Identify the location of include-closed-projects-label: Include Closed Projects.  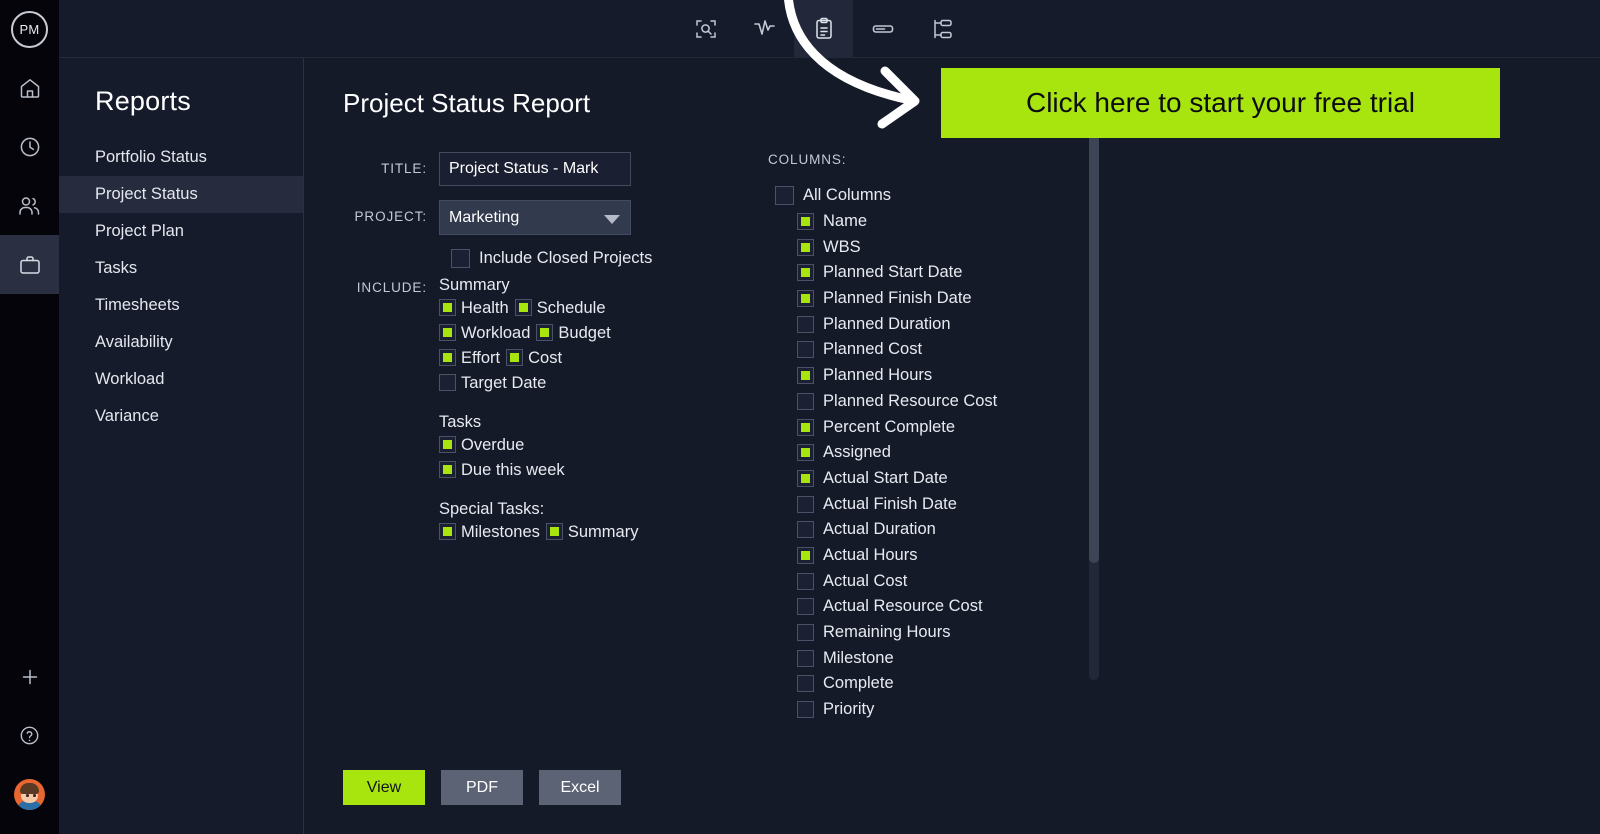
(566, 258).